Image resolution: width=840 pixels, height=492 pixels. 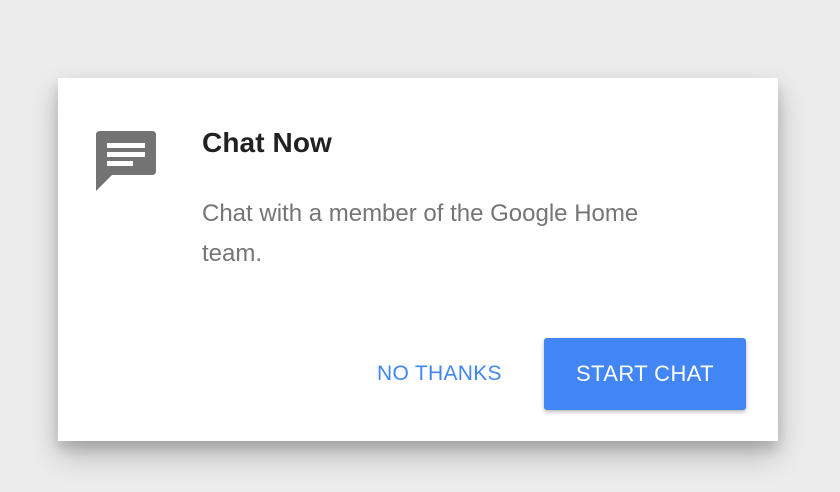 What do you see at coordinates (126, 161) in the screenshot?
I see `chat-bubble-icon` at bounding box center [126, 161].